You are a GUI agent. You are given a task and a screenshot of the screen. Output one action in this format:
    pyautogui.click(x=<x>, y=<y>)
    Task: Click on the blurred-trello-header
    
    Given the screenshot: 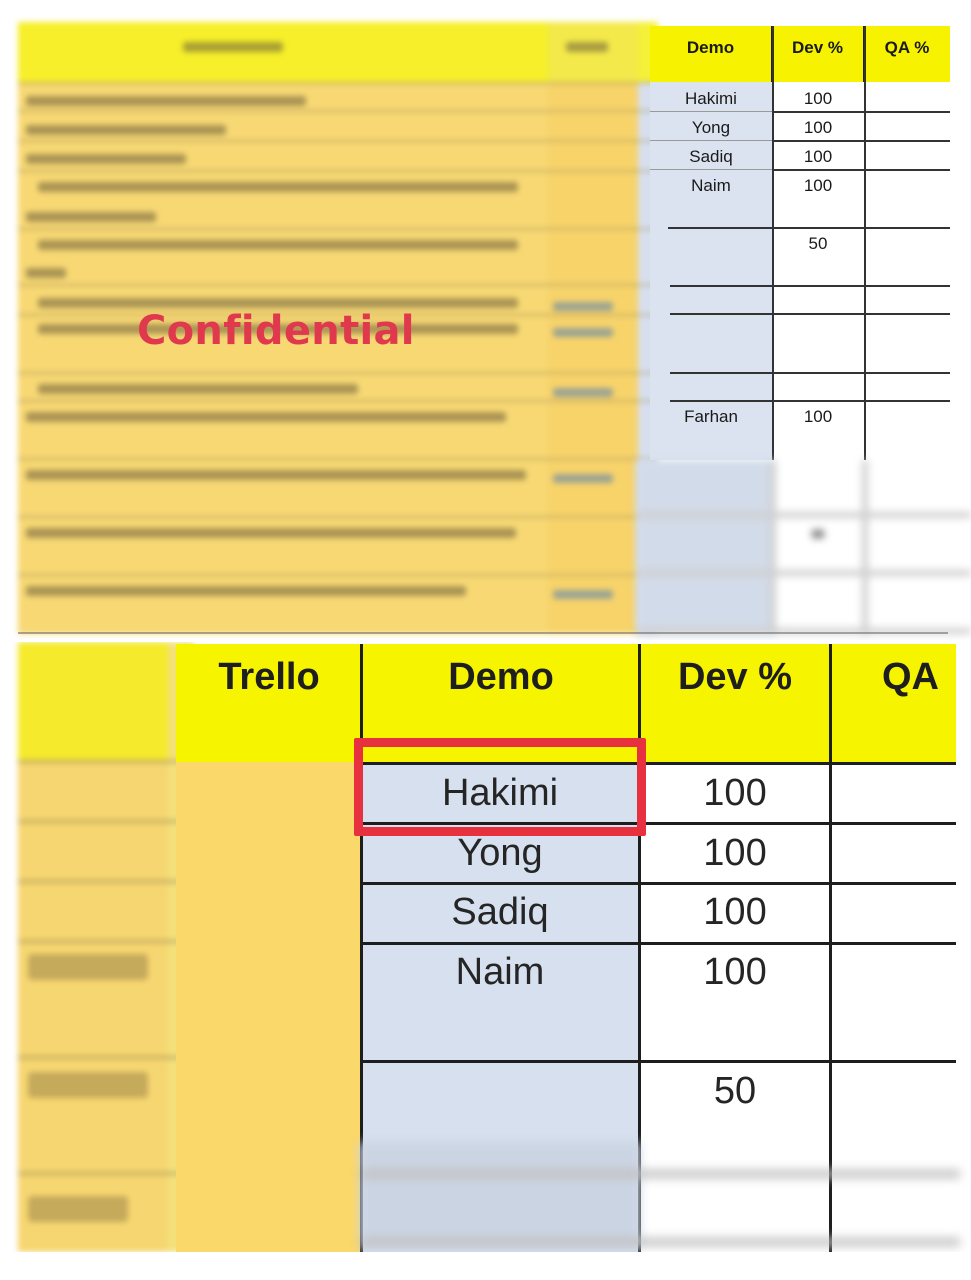 What is the action you would take?
    pyautogui.click(x=593, y=52)
    